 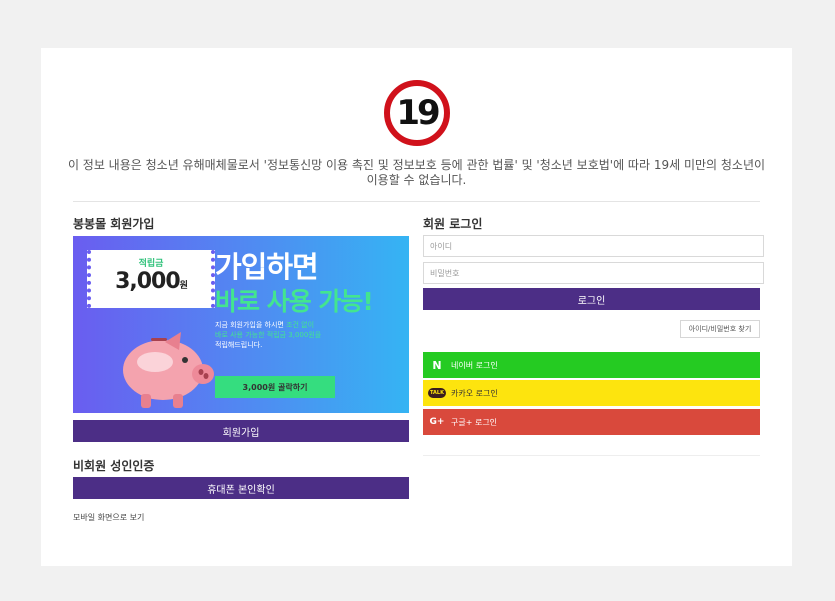 I want to click on signup-button: 회원가입, so click(x=241, y=431).